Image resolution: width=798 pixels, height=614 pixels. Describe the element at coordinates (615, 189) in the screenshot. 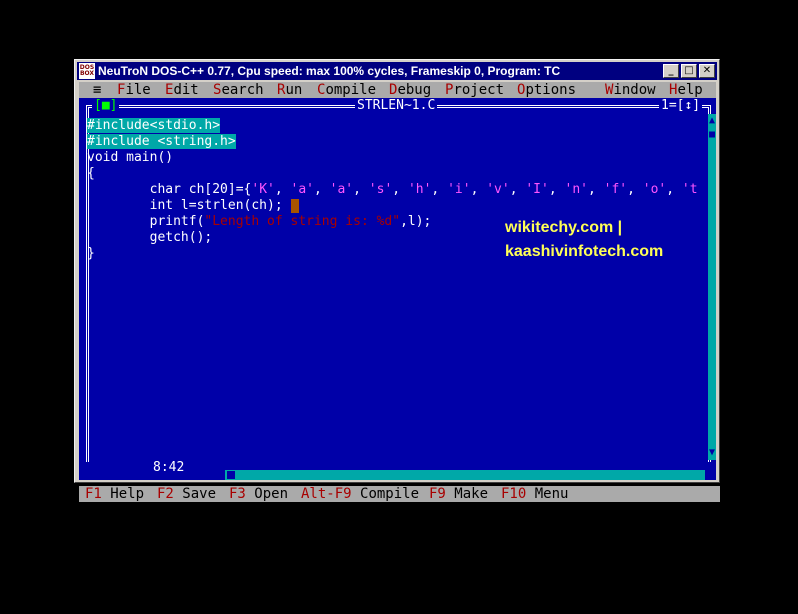

I see `string-literal: 'f'` at that location.